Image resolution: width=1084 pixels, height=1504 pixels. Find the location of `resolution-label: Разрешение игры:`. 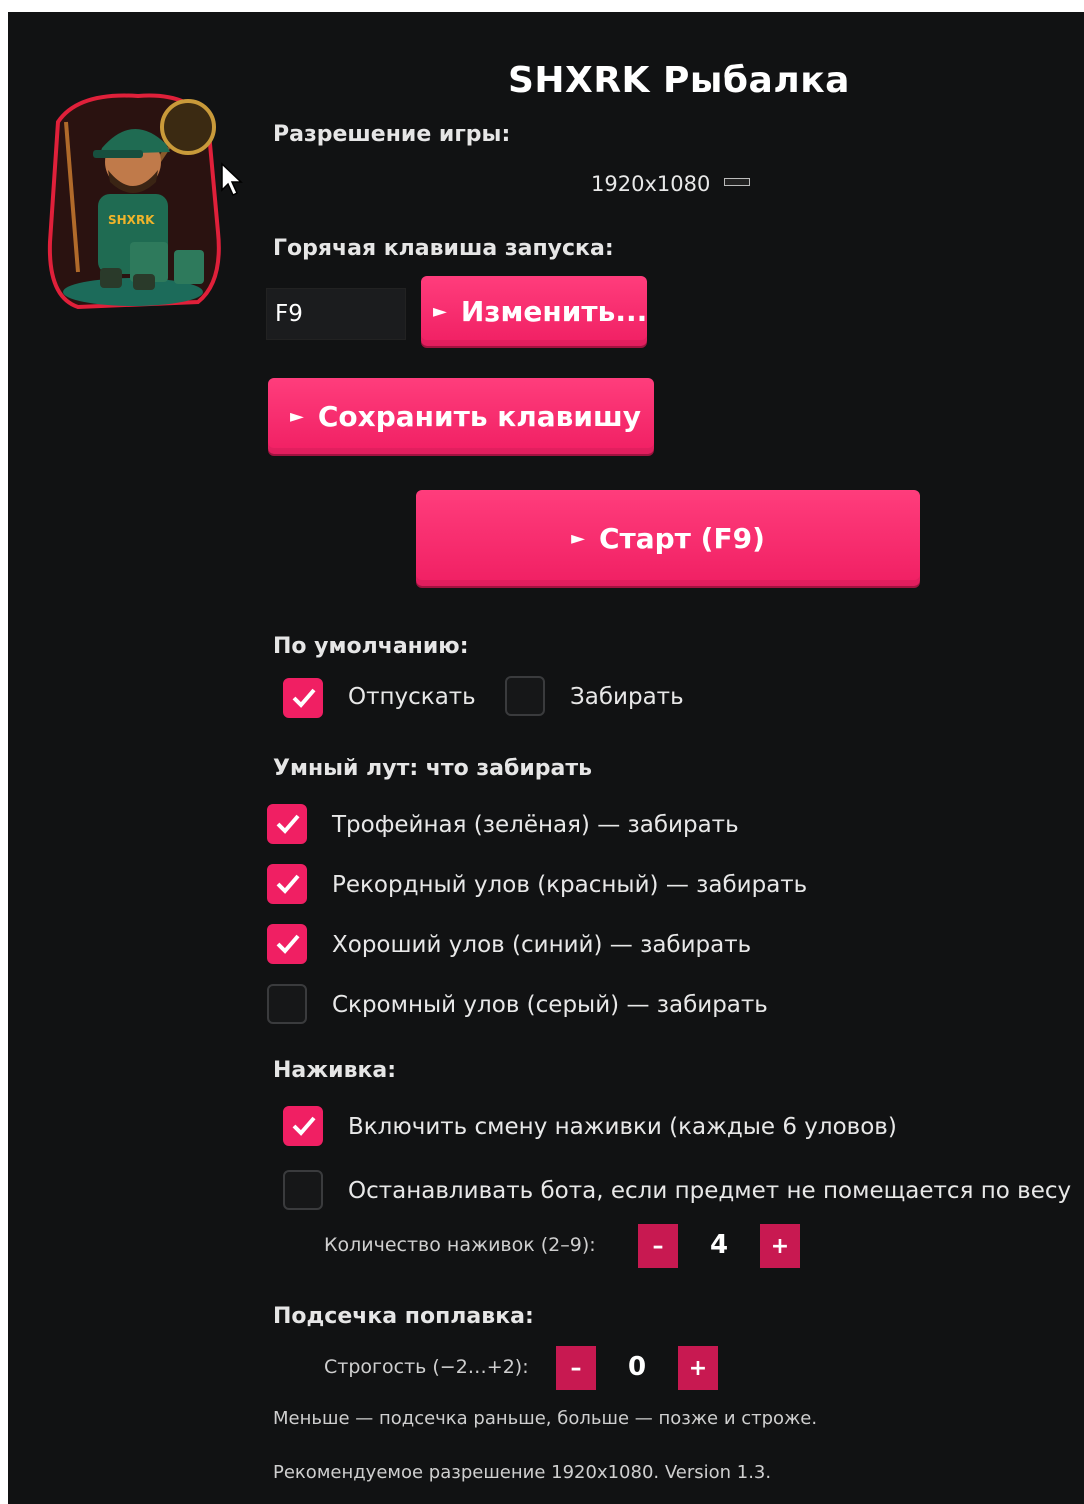

resolution-label: Разрешение игры: is located at coordinates (392, 134).